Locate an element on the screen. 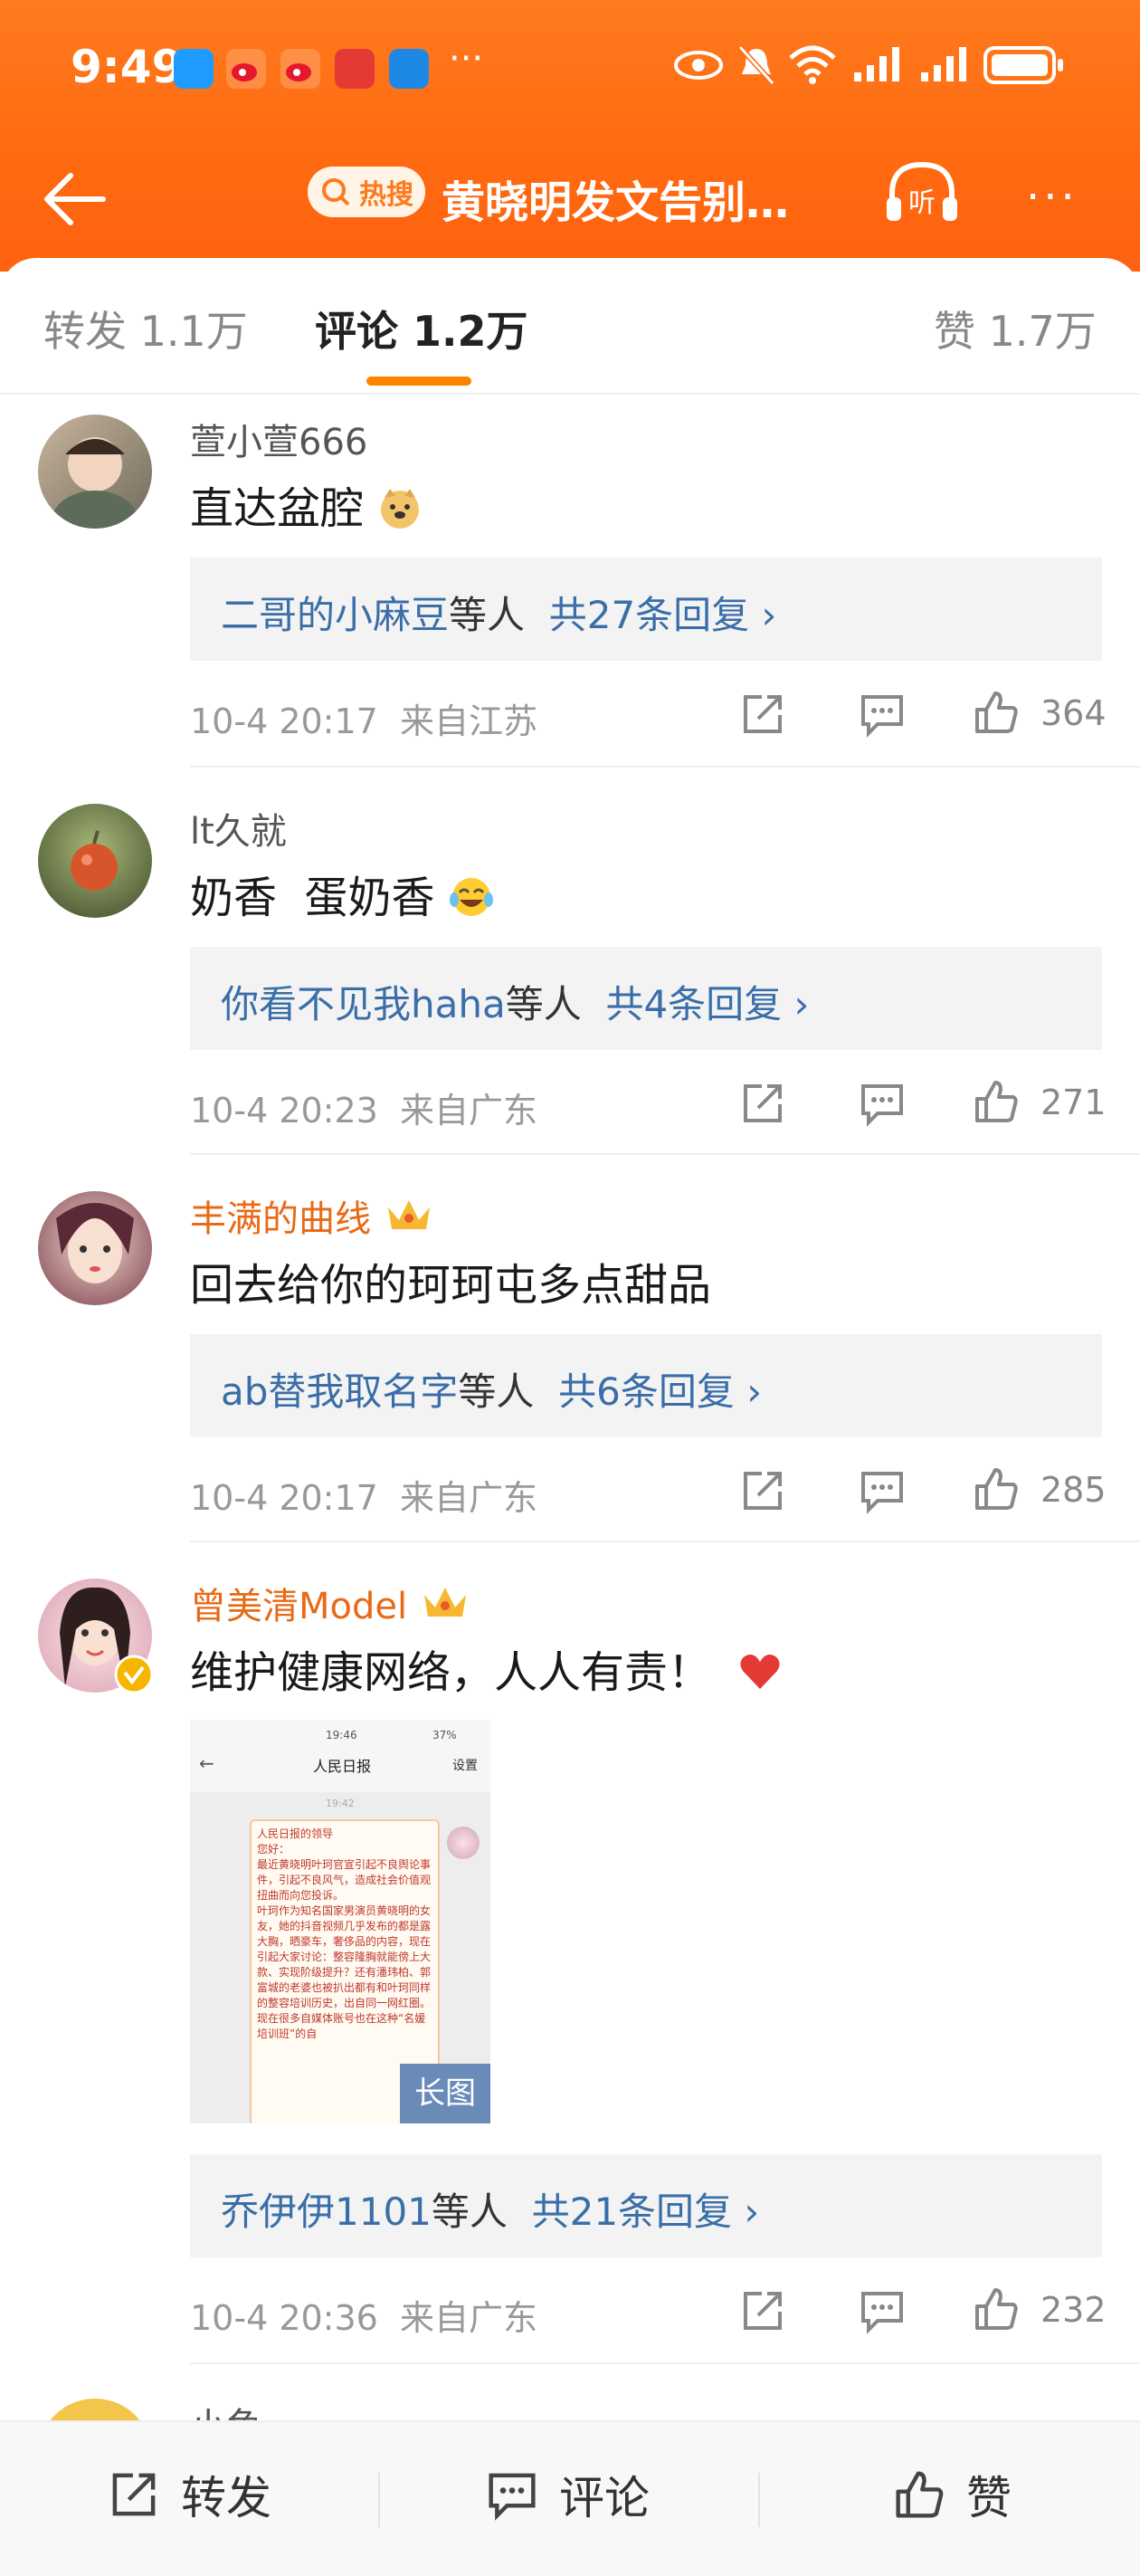 Image resolution: width=1140 pixels, height=2576 pixels. reply-preview: 二哥的小麻豆等人 共27条回复 › is located at coordinates (646, 610).